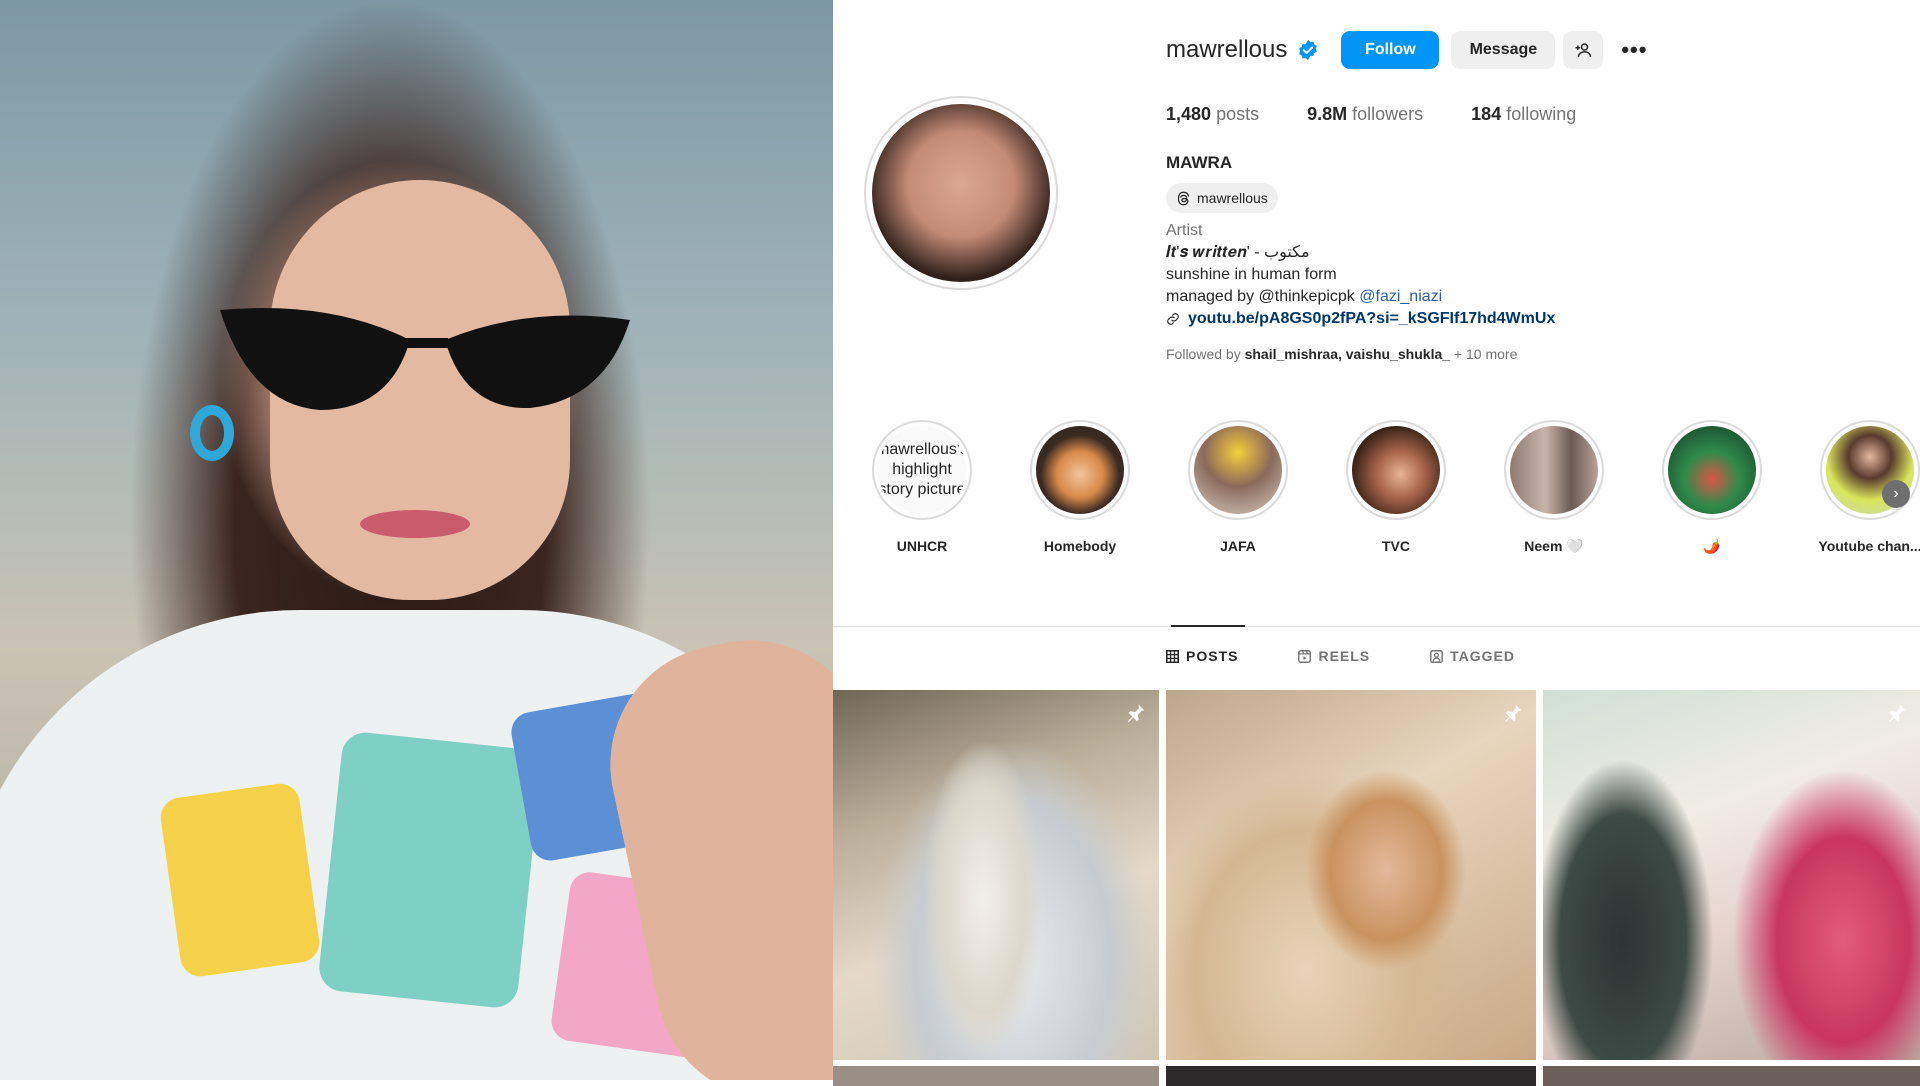 This screenshot has width=1920, height=1086. Describe the element at coordinates (1327, 114) in the screenshot. I see `followers-count: 9.8M` at that location.